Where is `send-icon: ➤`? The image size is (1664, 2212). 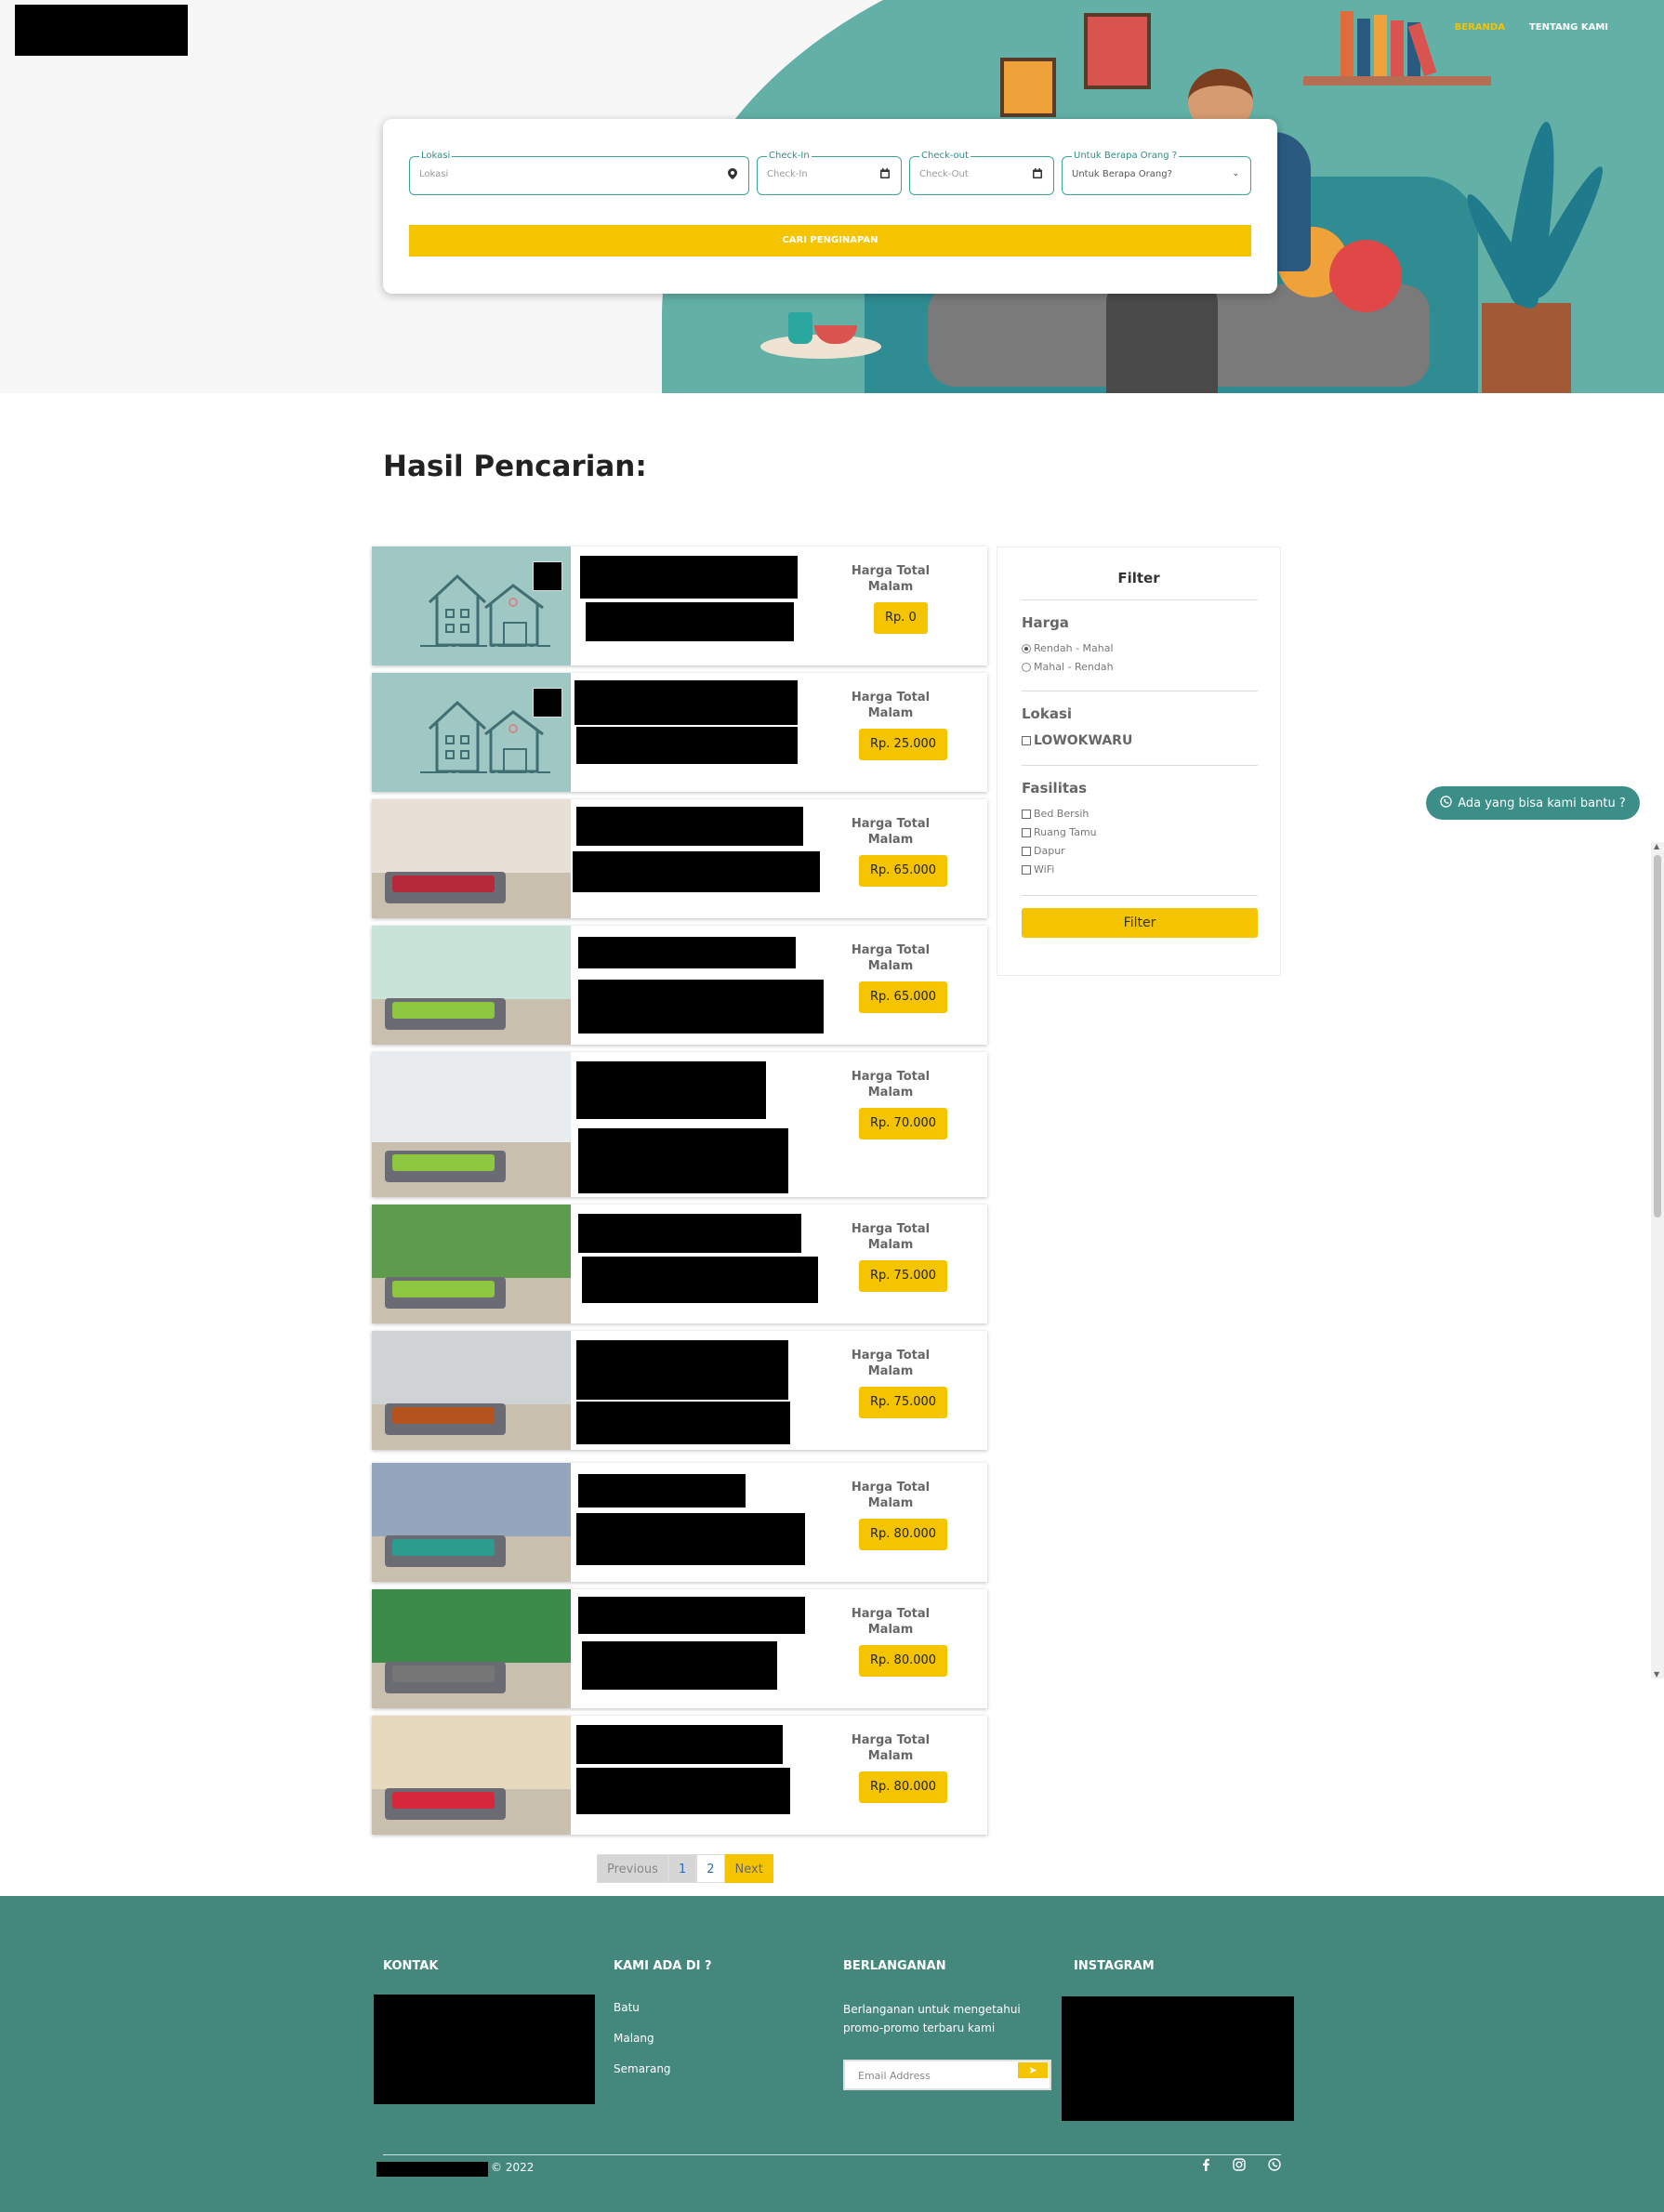 send-icon: ➤ is located at coordinates (1033, 2070).